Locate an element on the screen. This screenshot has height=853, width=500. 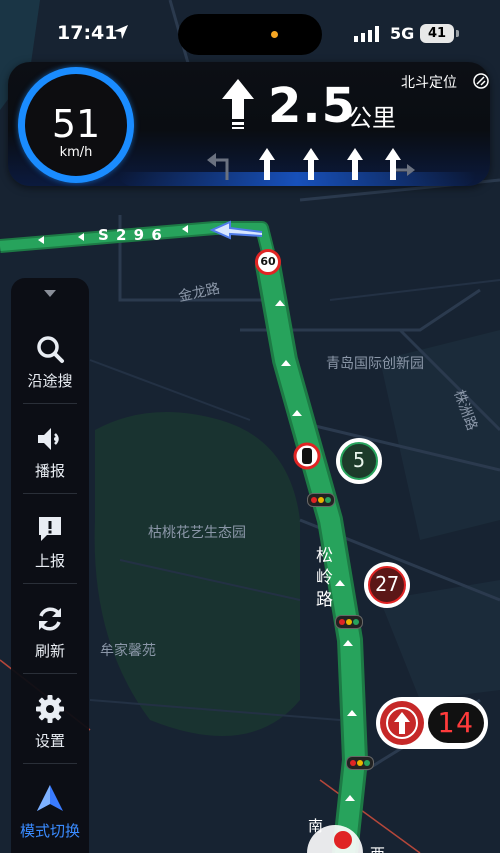
location-arrow-icon is located at coordinates (121, 32).